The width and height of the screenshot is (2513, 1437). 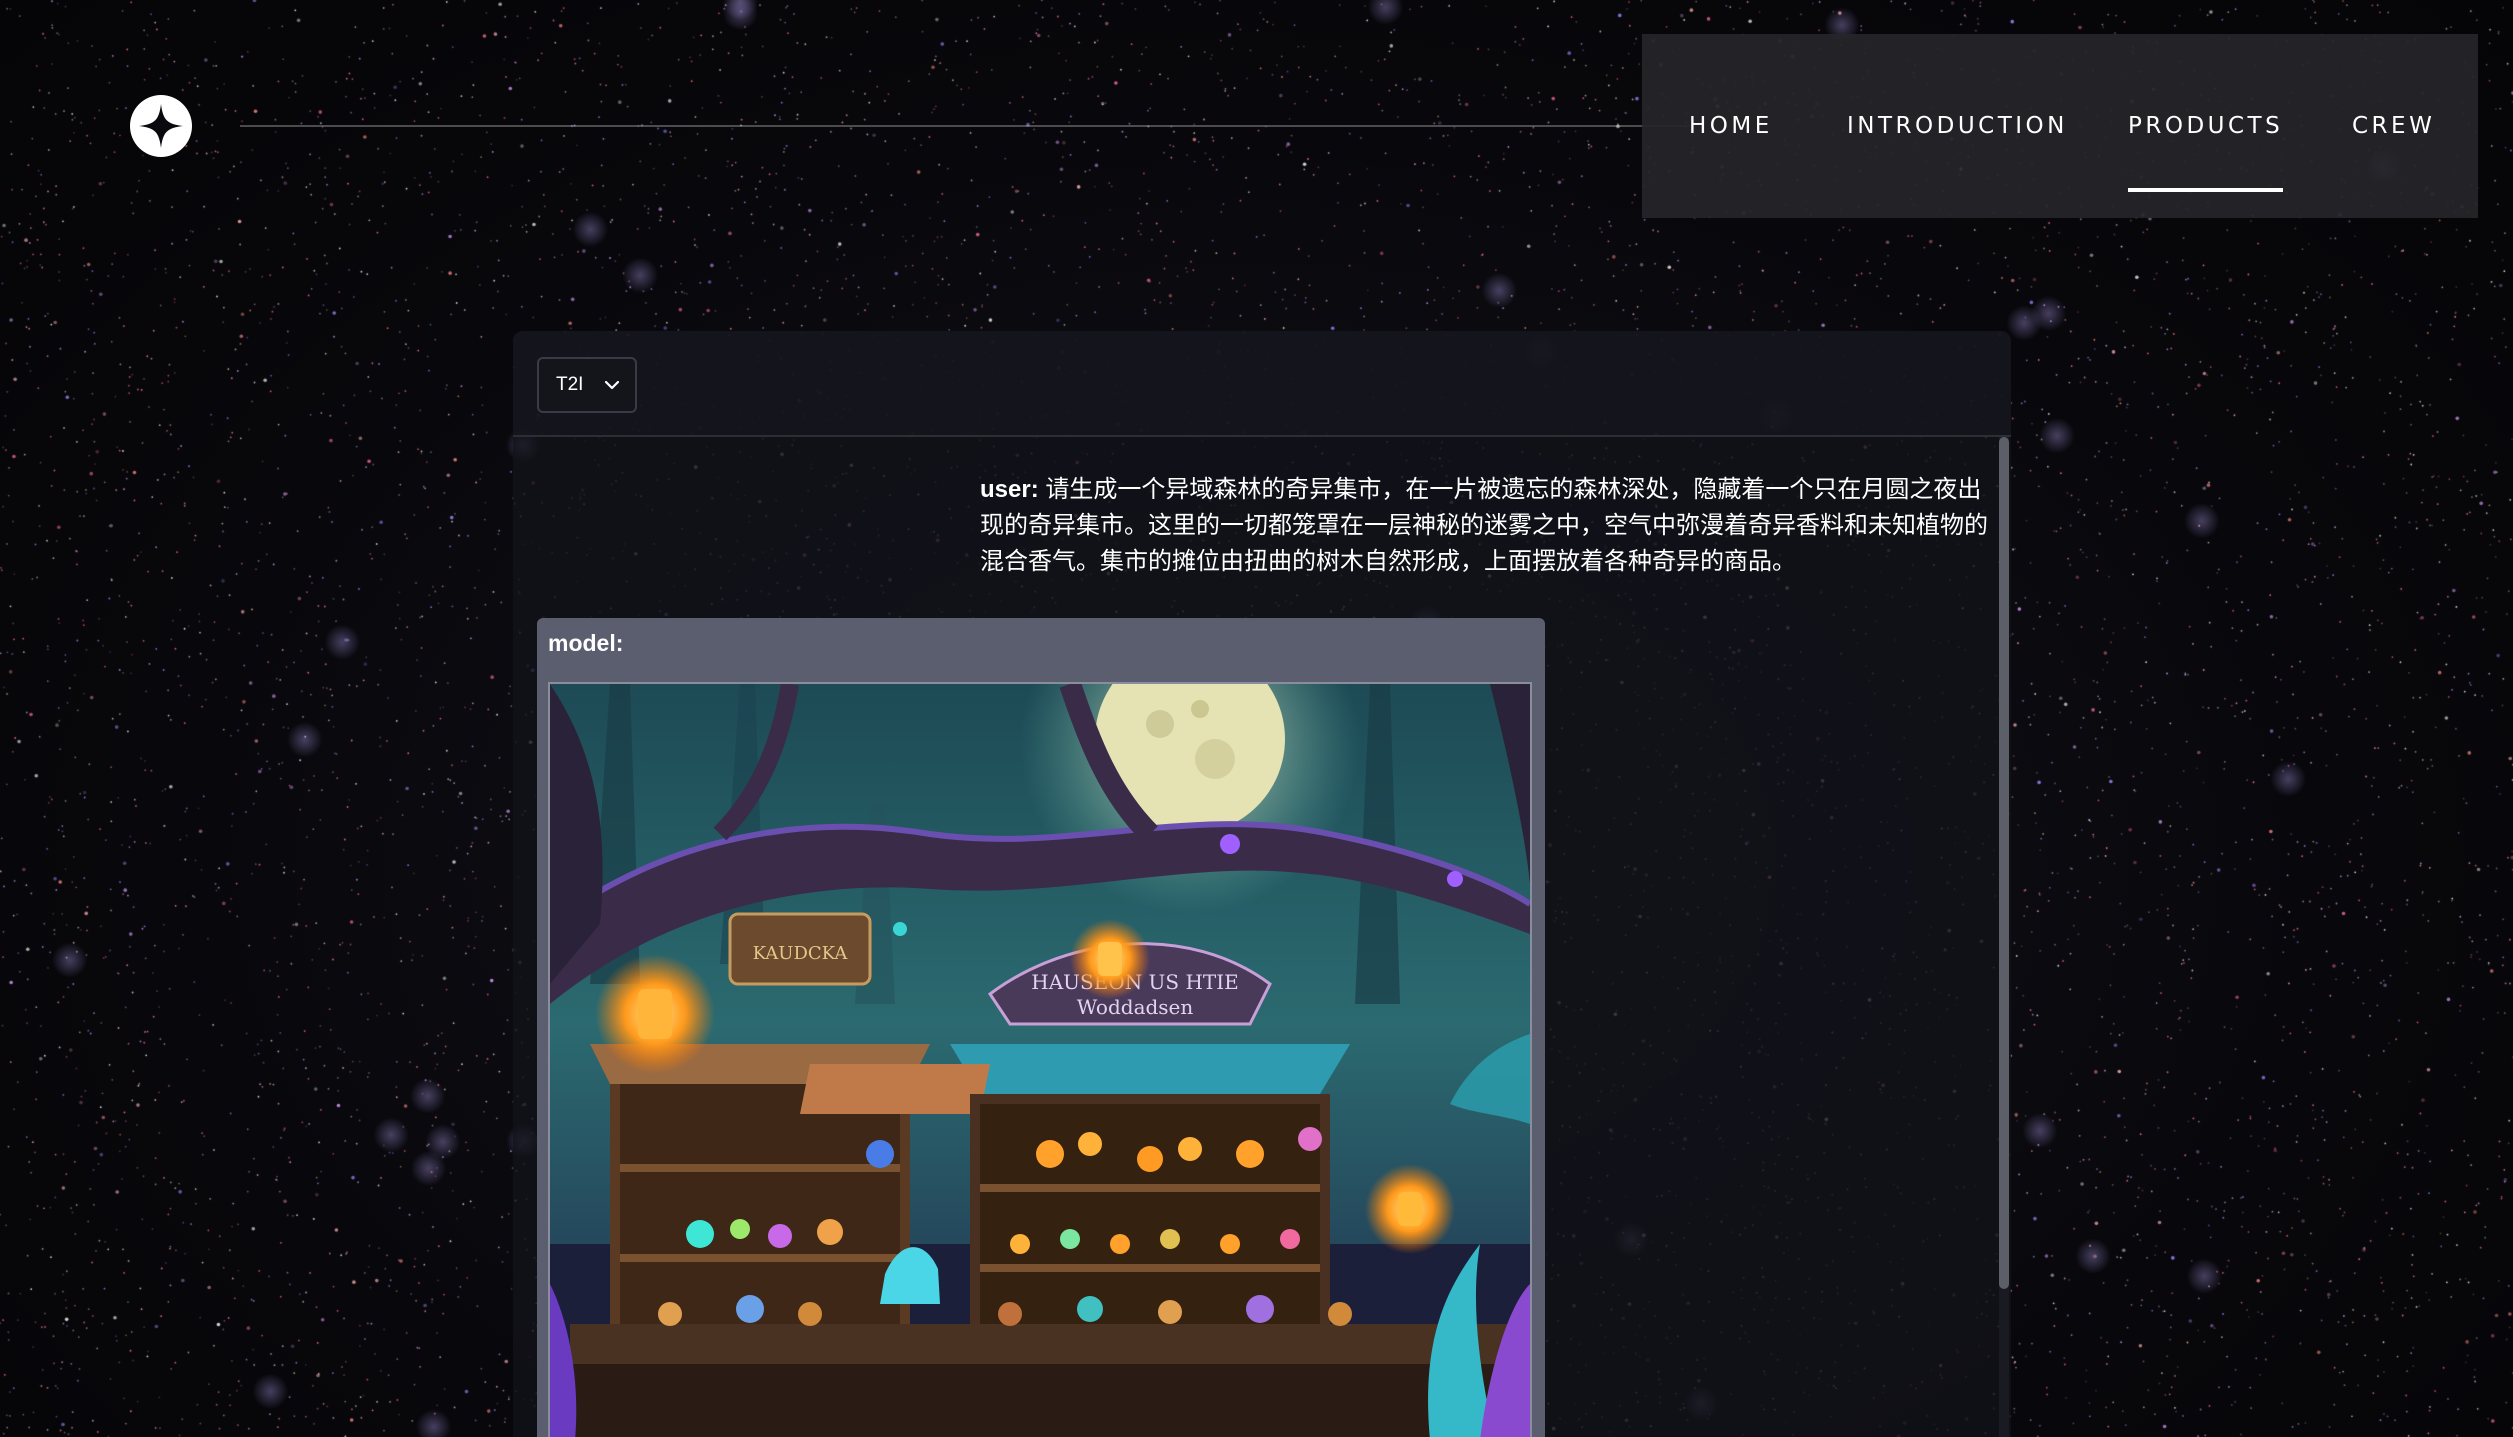 What do you see at coordinates (612, 385) in the screenshot?
I see `chevron-down-icon` at bounding box center [612, 385].